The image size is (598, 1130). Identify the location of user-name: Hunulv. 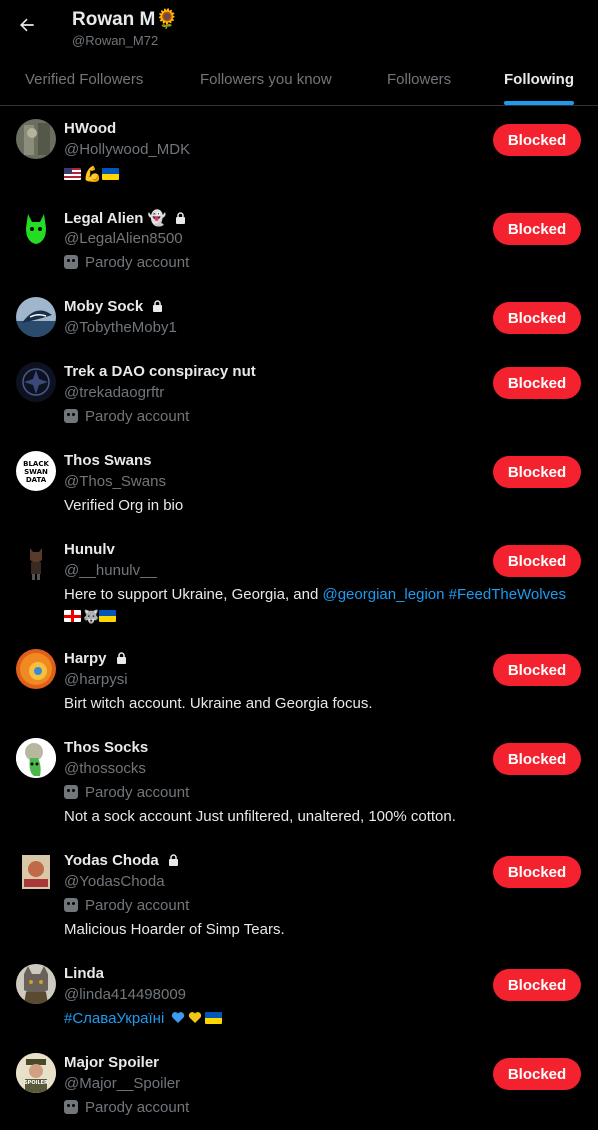
(89, 549).